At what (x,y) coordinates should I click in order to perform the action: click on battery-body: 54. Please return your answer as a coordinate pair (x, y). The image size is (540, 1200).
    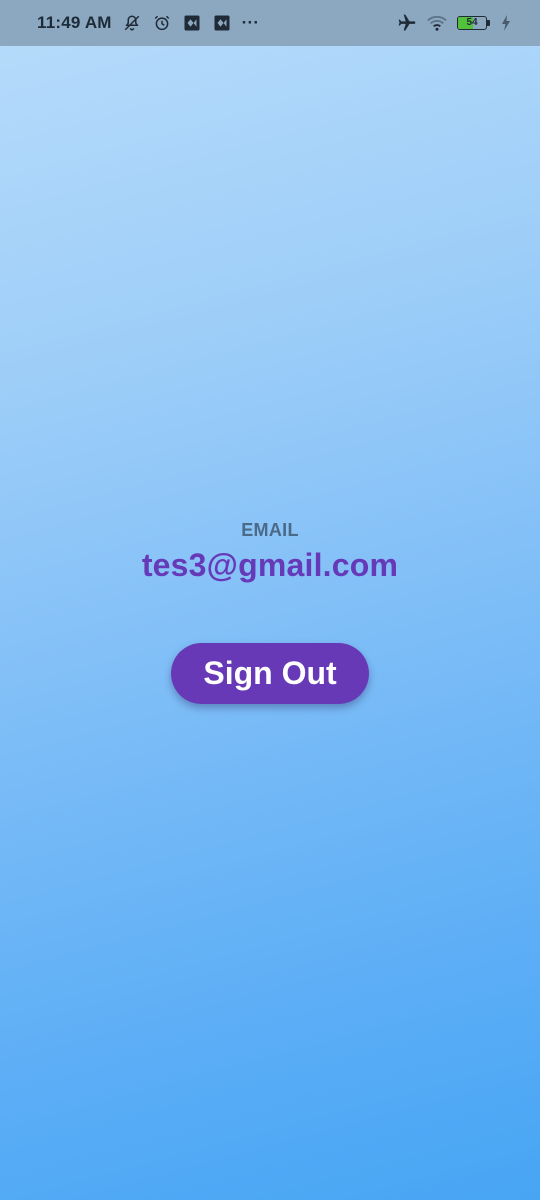
    Looking at the image, I should click on (472, 23).